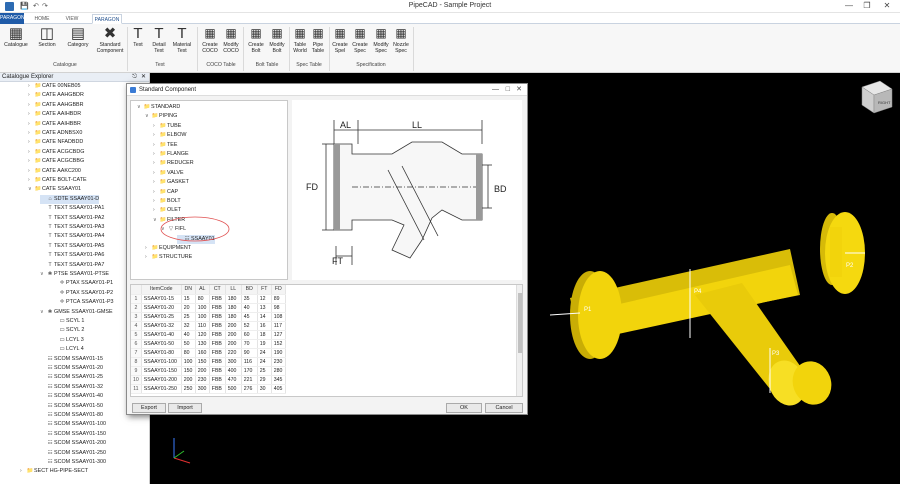 The image size is (900, 486). What do you see at coordinates (401, 40) in the screenshot?
I see `nozzle-spec-button: ▦ Nozzle Spec` at bounding box center [401, 40].